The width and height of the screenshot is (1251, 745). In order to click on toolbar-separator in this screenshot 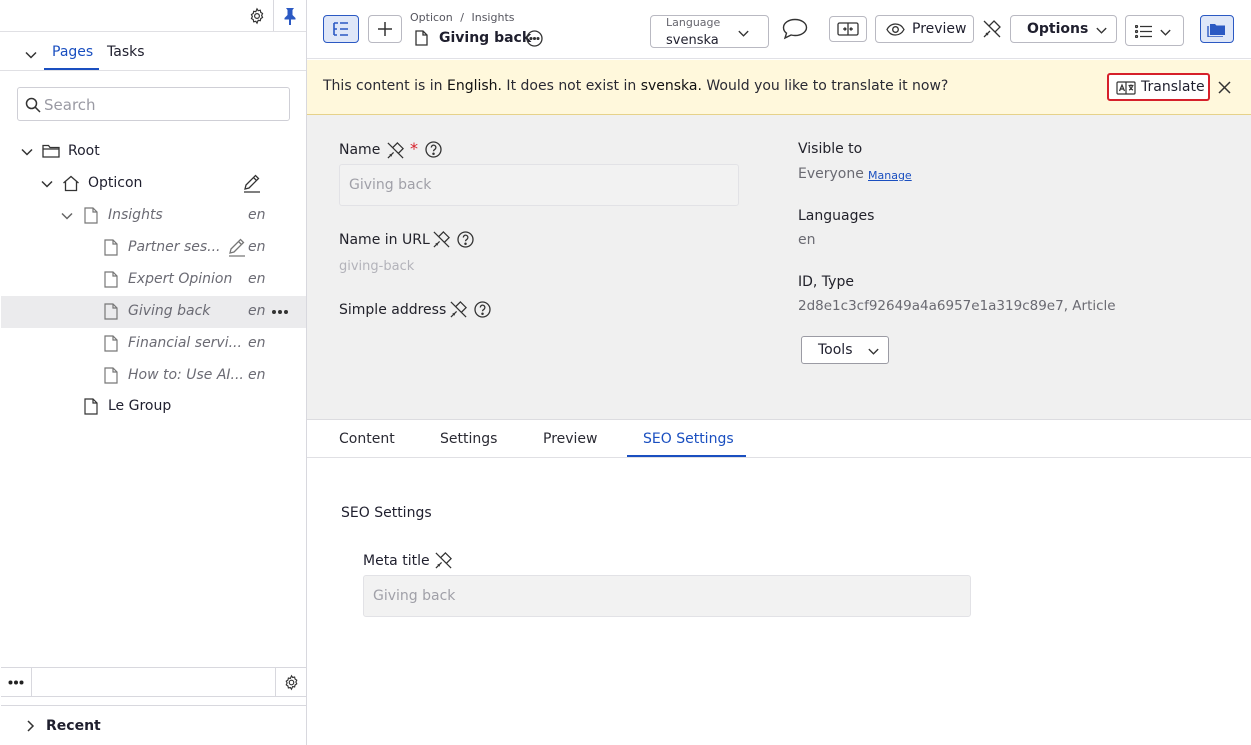, I will do `click(153, 31)`.